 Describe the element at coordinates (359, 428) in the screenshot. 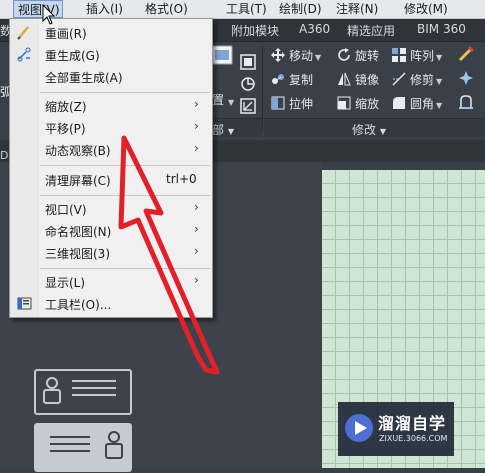

I see `play-logo-icon` at that location.